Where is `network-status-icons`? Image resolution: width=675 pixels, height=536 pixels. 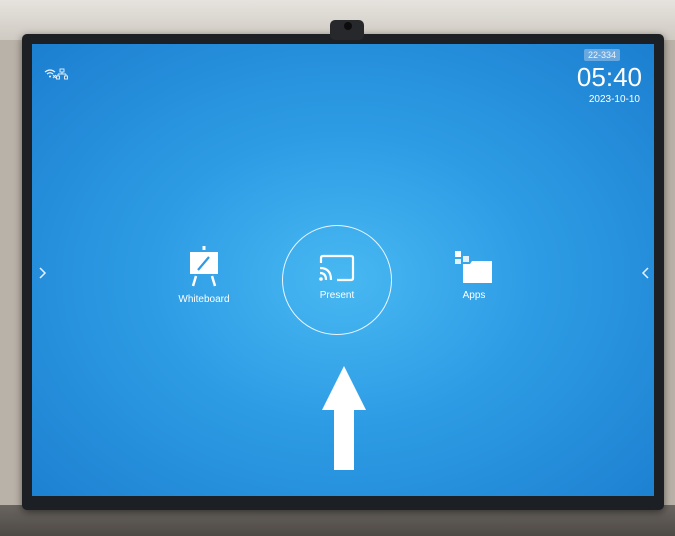 network-status-icons is located at coordinates (57, 75).